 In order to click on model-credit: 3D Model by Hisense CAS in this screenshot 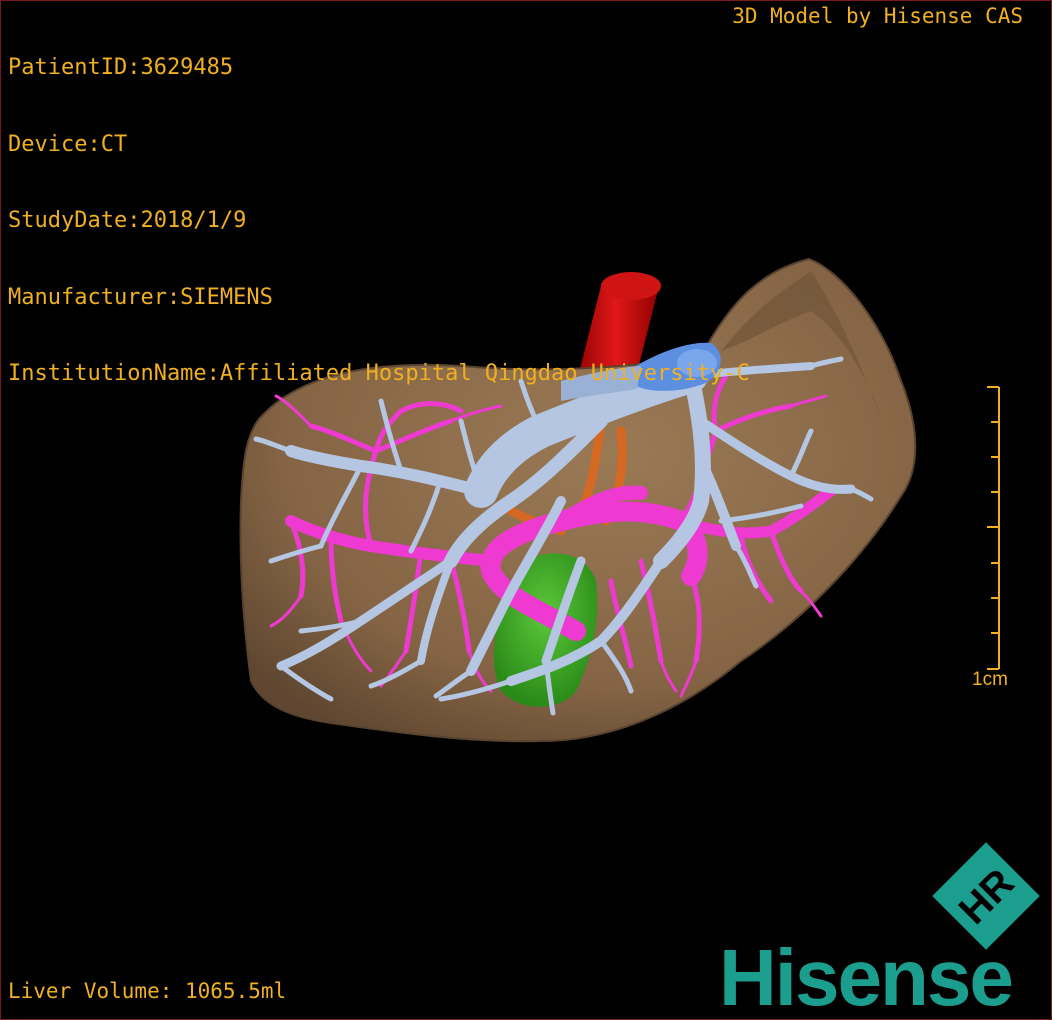, I will do `click(877, 16)`.